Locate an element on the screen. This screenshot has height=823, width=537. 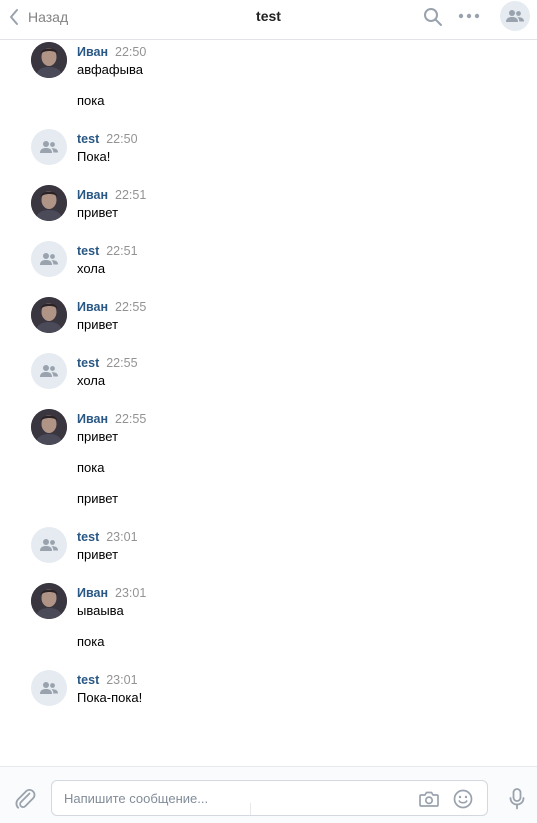
smile-icon is located at coordinates (463, 799).